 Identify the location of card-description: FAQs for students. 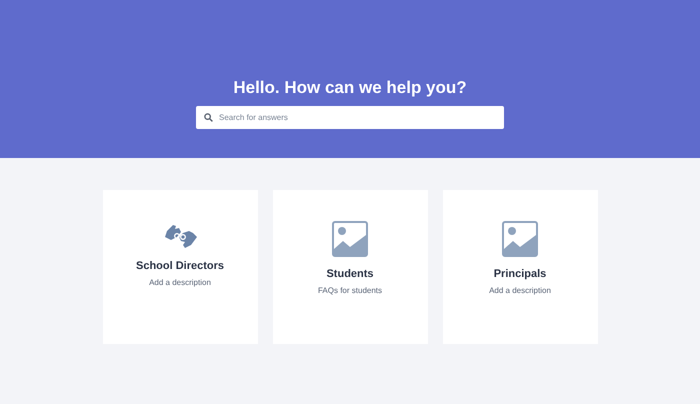
(350, 290).